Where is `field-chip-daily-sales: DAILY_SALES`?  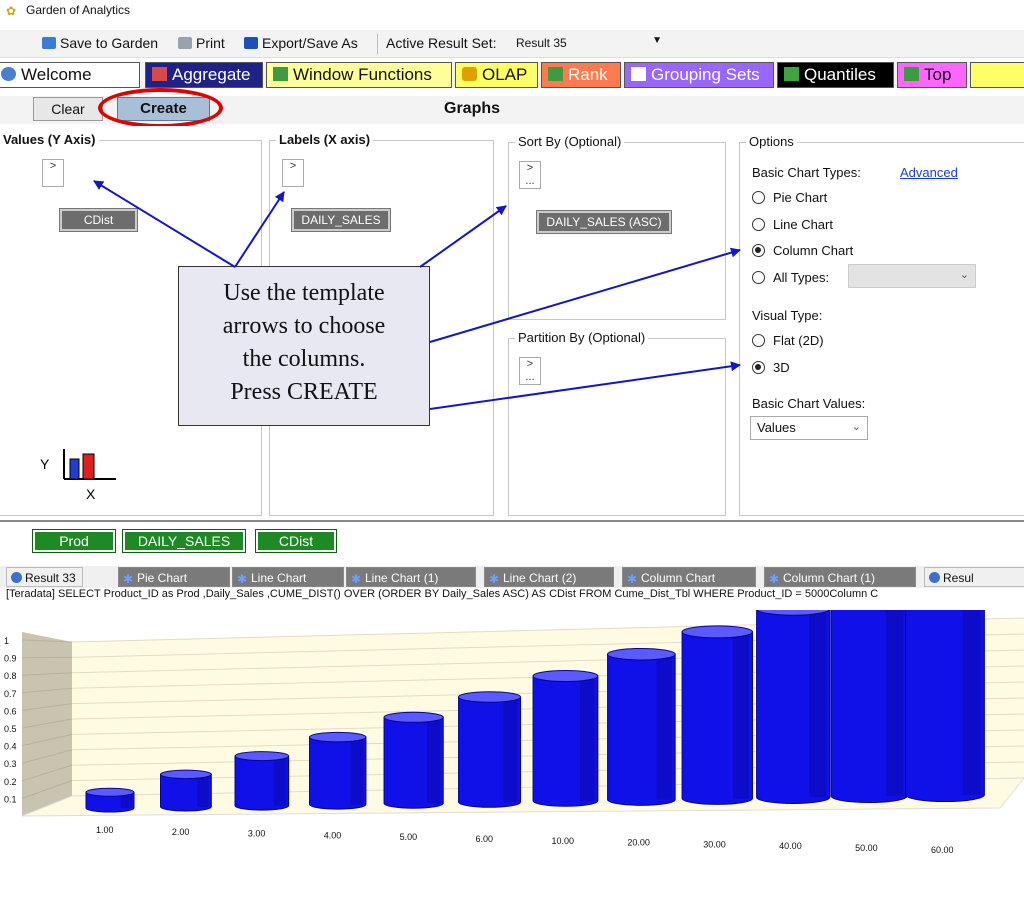
field-chip-daily-sales: DAILY_SALES is located at coordinates (184, 541).